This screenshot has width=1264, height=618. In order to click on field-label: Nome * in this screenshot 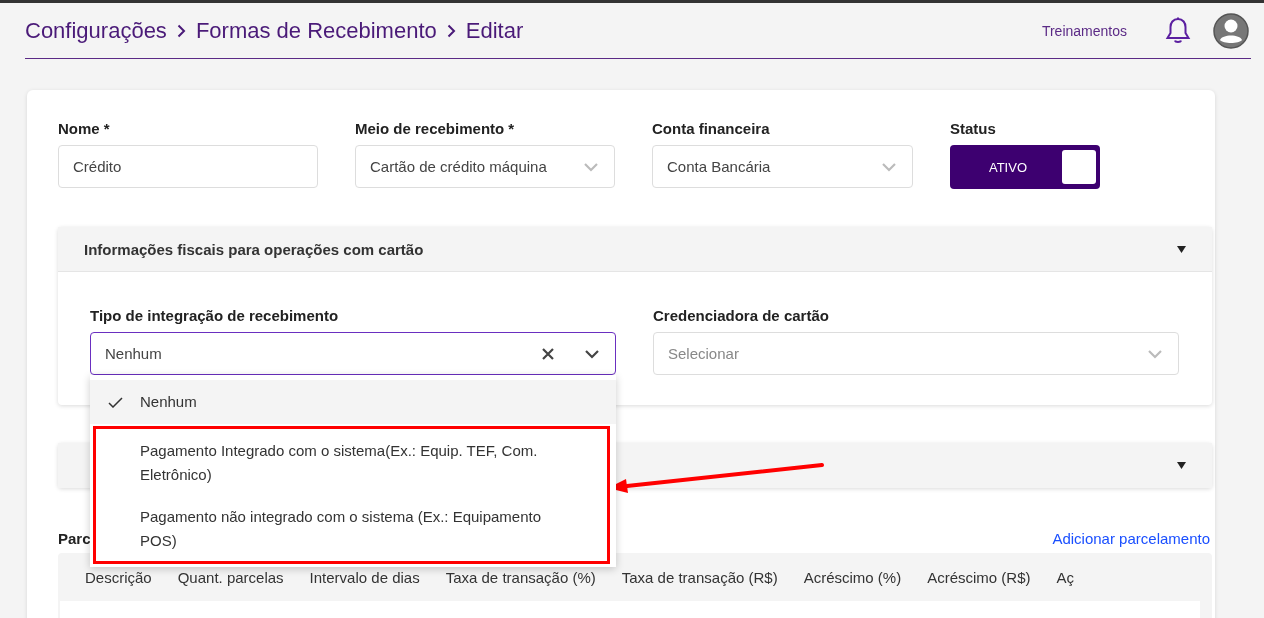, I will do `click(84, 128)`.